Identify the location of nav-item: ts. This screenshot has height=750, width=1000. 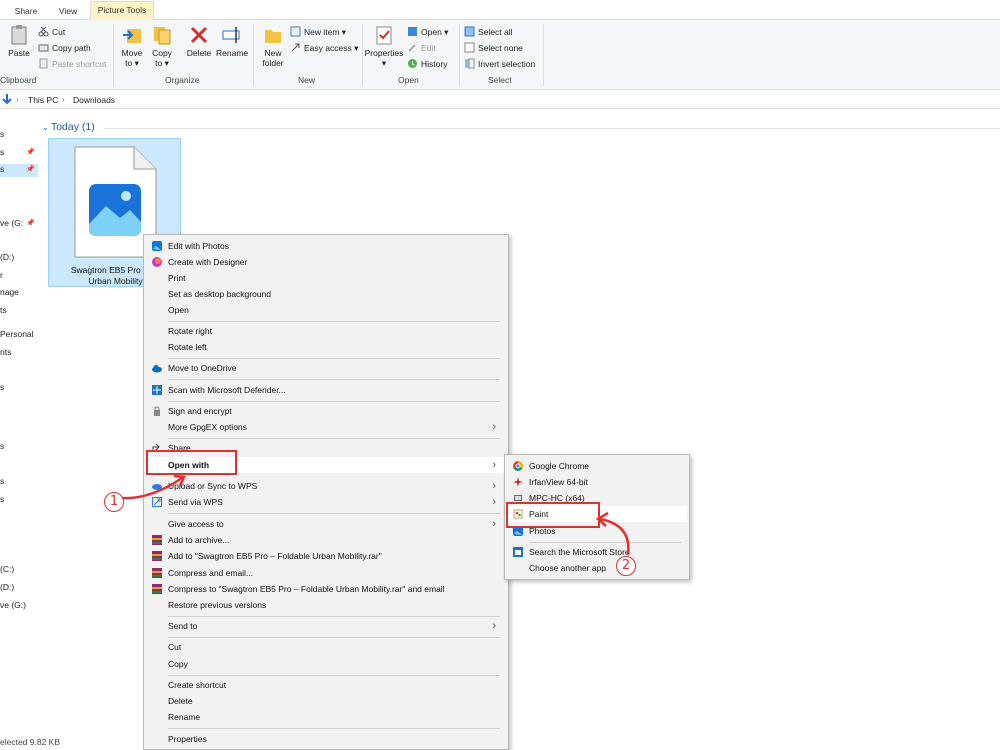
(19, 310).